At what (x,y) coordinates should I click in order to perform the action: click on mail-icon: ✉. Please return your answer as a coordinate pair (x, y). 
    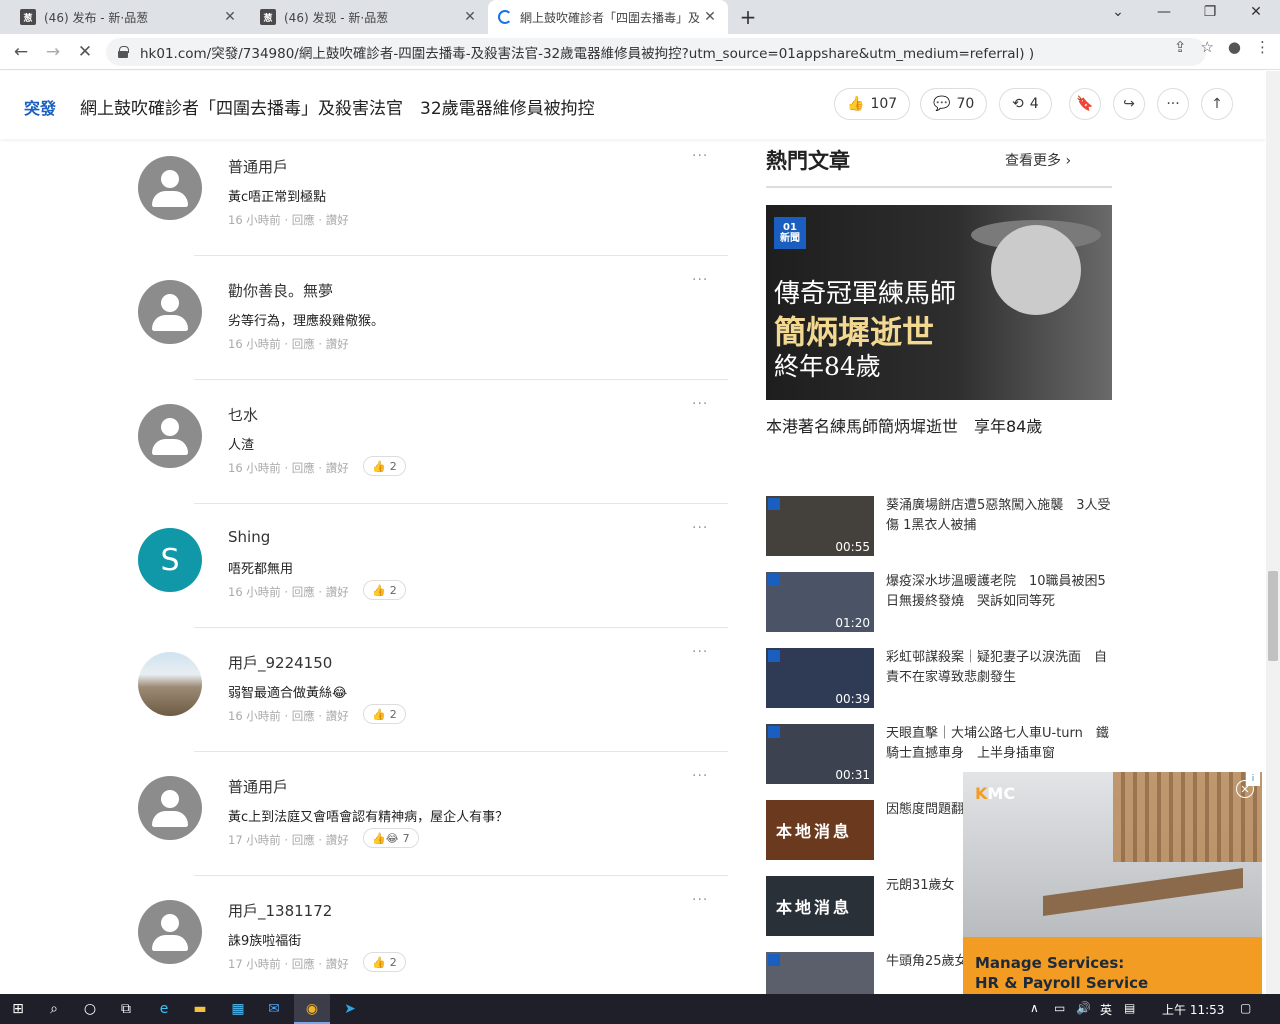
    Looking at the image, I should click on (274, 1009).